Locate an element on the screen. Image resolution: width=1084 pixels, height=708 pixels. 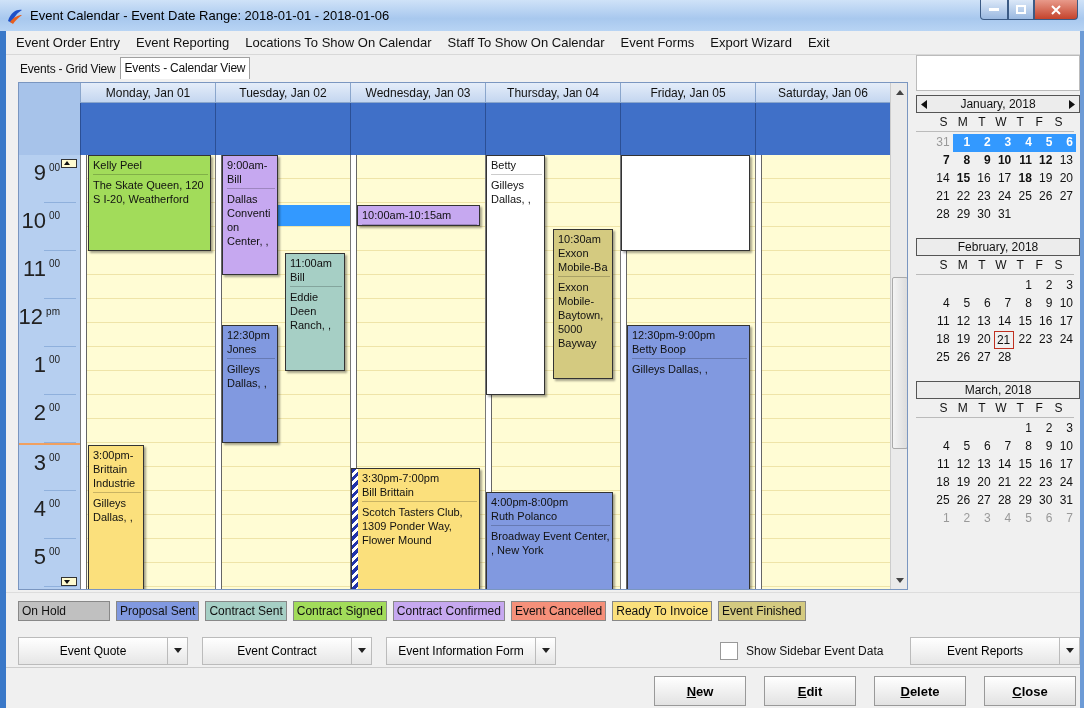
menu-item: Event Forms is located at coordinates (657, 42).